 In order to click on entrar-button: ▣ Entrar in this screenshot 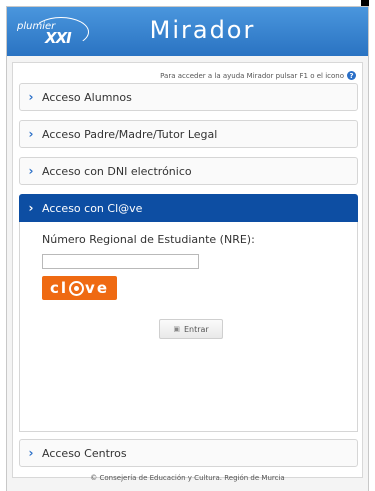, I will do `click(191, 329)`.